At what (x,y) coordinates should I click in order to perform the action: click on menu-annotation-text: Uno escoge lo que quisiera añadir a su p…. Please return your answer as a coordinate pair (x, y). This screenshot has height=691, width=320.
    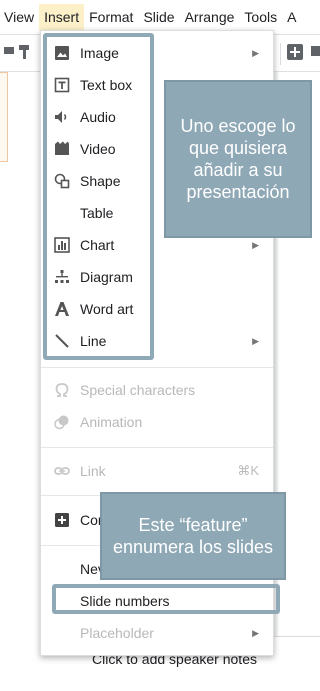
    Looking at the image, I should click on (238, 159).